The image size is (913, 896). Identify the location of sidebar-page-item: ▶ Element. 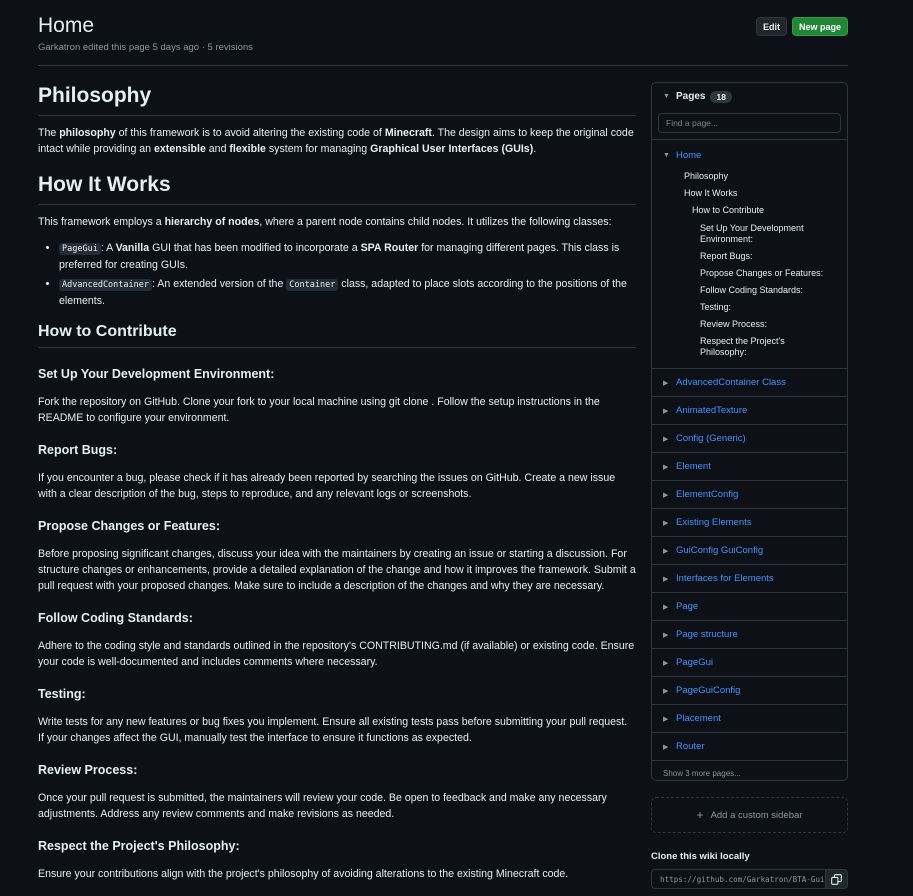
(749, 466).